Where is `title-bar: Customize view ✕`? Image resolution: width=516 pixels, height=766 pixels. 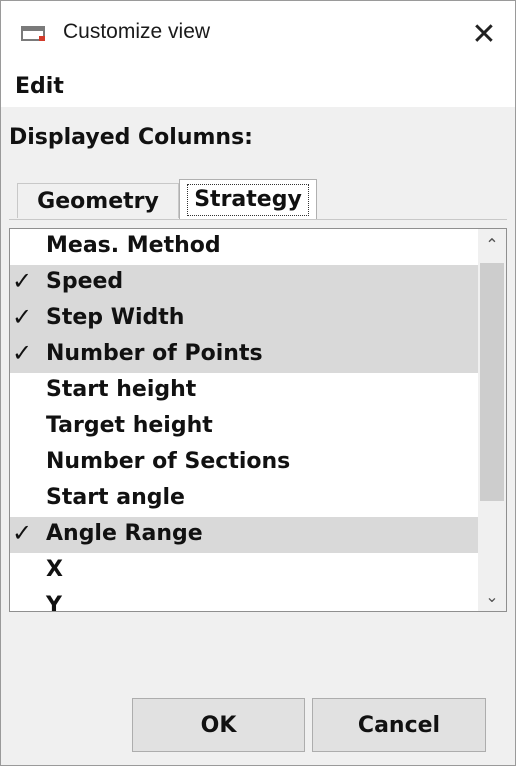 title-bar: Customize view ✕ is located at coordinates (258, 34).